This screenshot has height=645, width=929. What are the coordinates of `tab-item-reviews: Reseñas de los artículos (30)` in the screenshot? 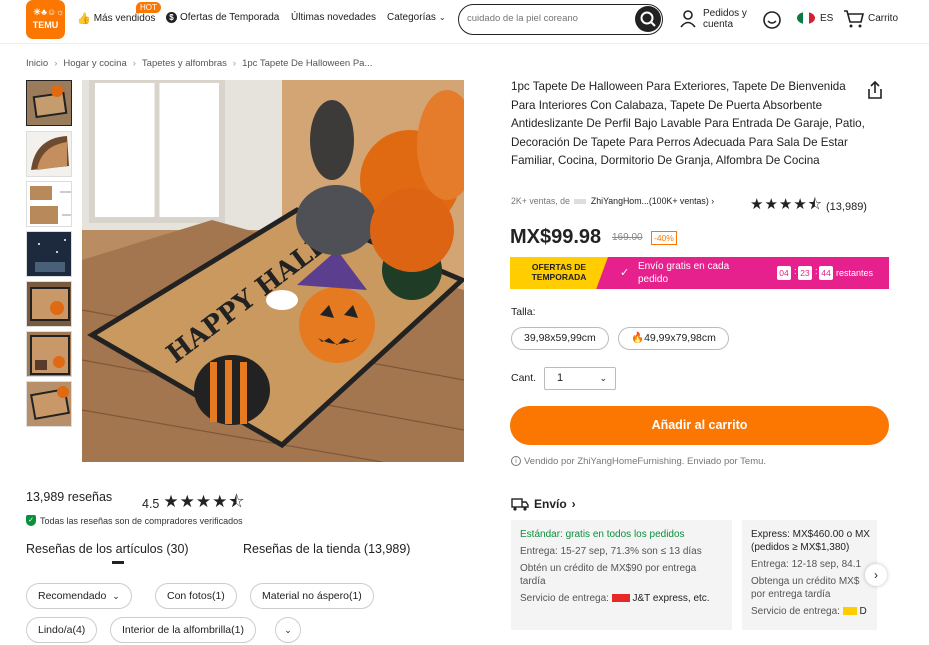 It's located at (107, 549).